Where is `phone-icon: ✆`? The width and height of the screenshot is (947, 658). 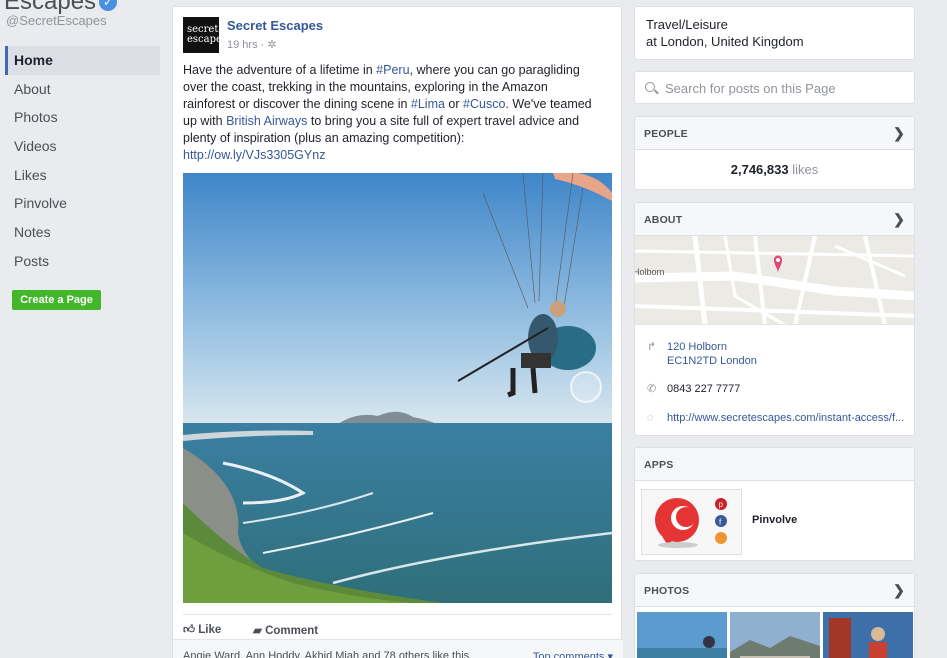
phone-icon: ✆ is located at coordinates (652, 389).